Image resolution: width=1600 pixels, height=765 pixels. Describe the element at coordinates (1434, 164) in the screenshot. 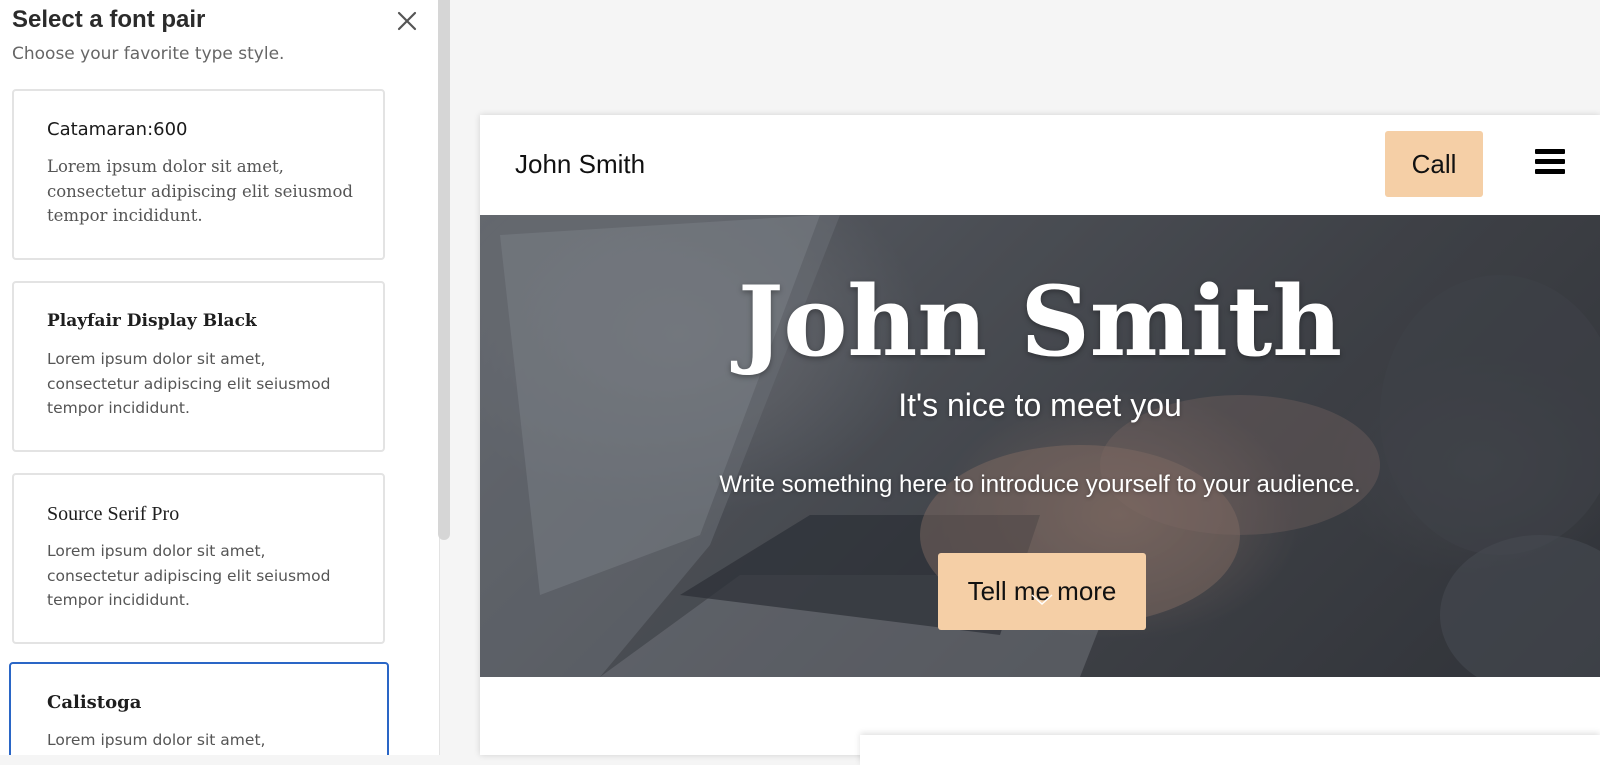

I see `call-button: Call` at that location.